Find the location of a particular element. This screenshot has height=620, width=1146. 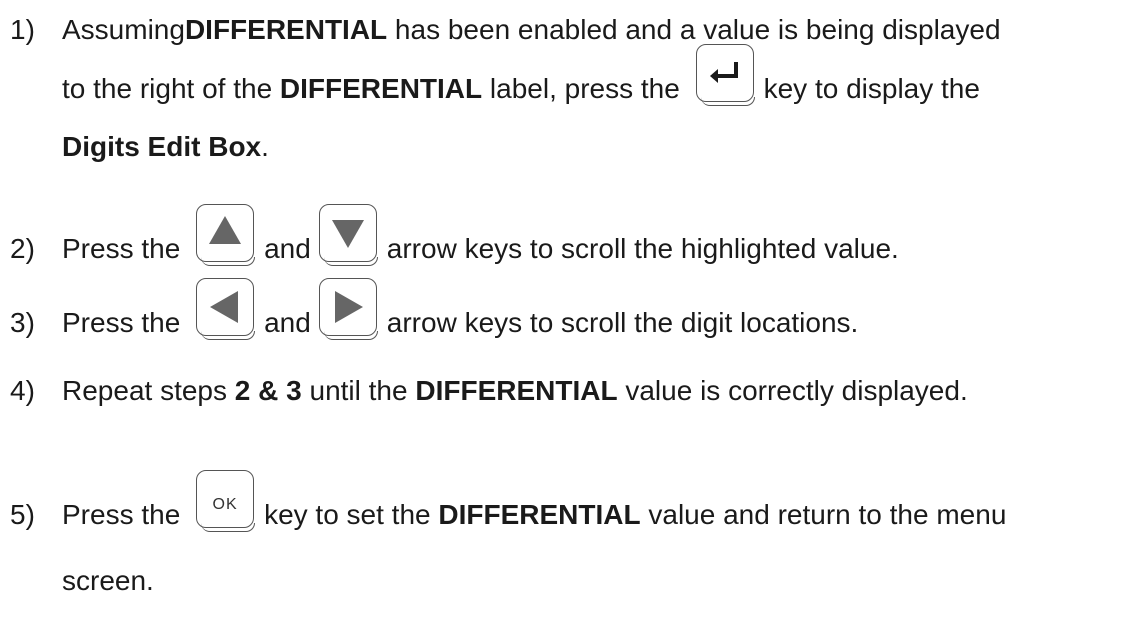

ok-key: OK is located at coordinates (226, 501).